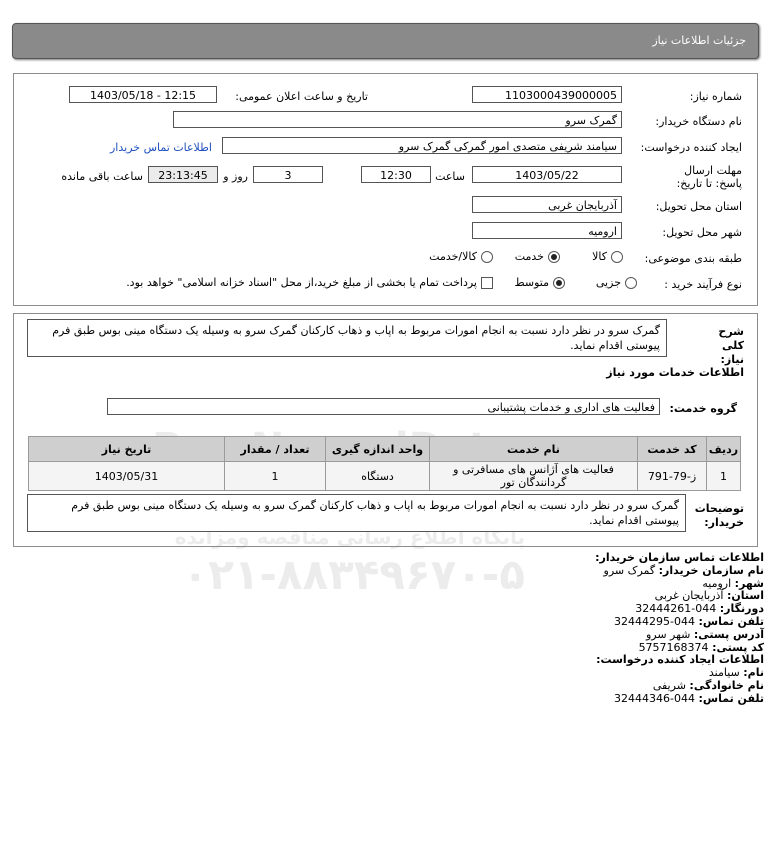 Image resolution: width=770 pixels, height=845 pixels. What do you see at coordinates (275, 449) in the screenshot?
I see `col-qty-header: تعداد / مقدار` at bounding box center [275, 449].